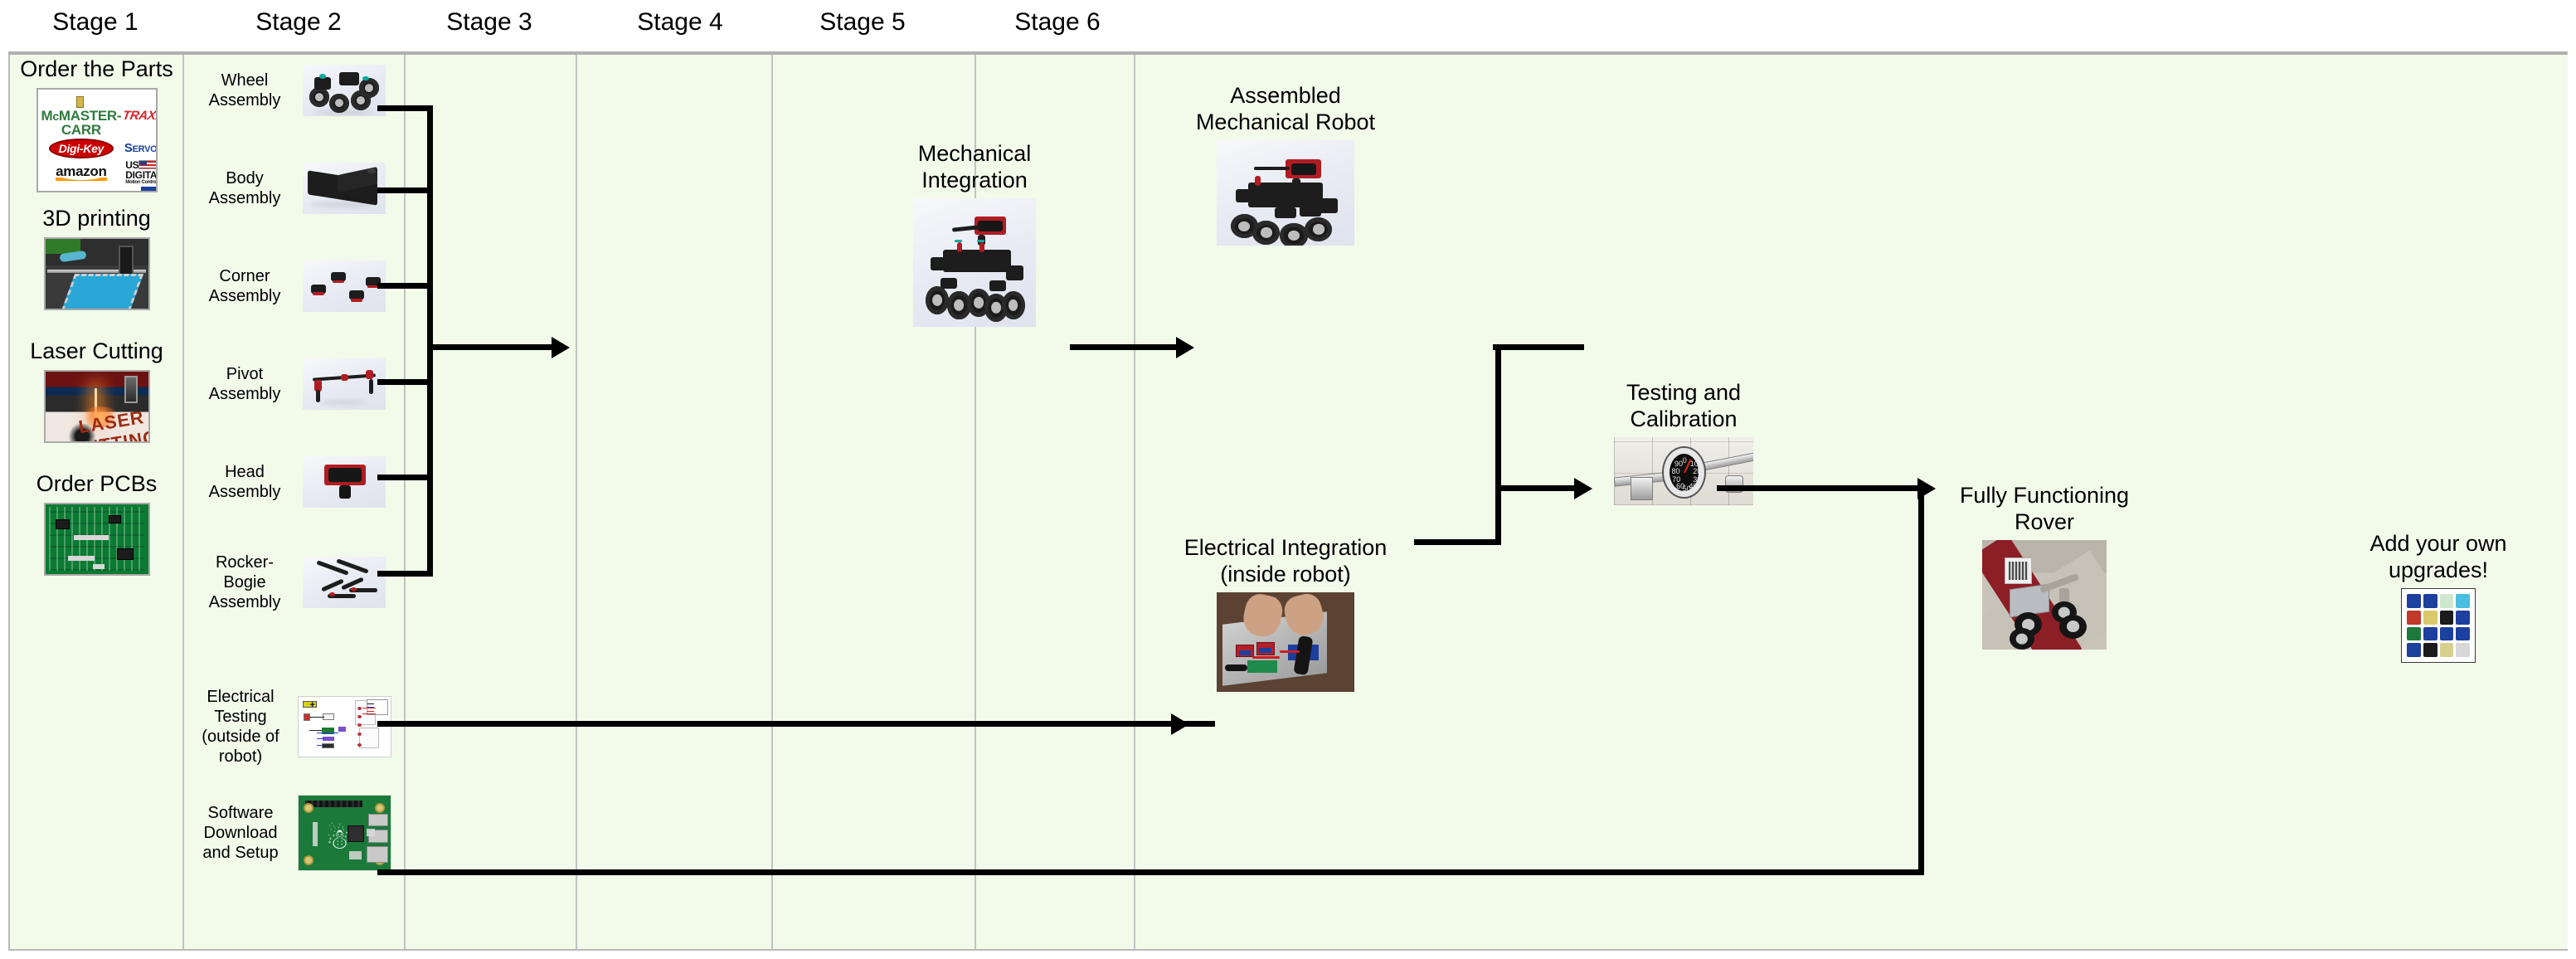  I want to click on connector-stage3-to-stage4, so click(1124, 347).